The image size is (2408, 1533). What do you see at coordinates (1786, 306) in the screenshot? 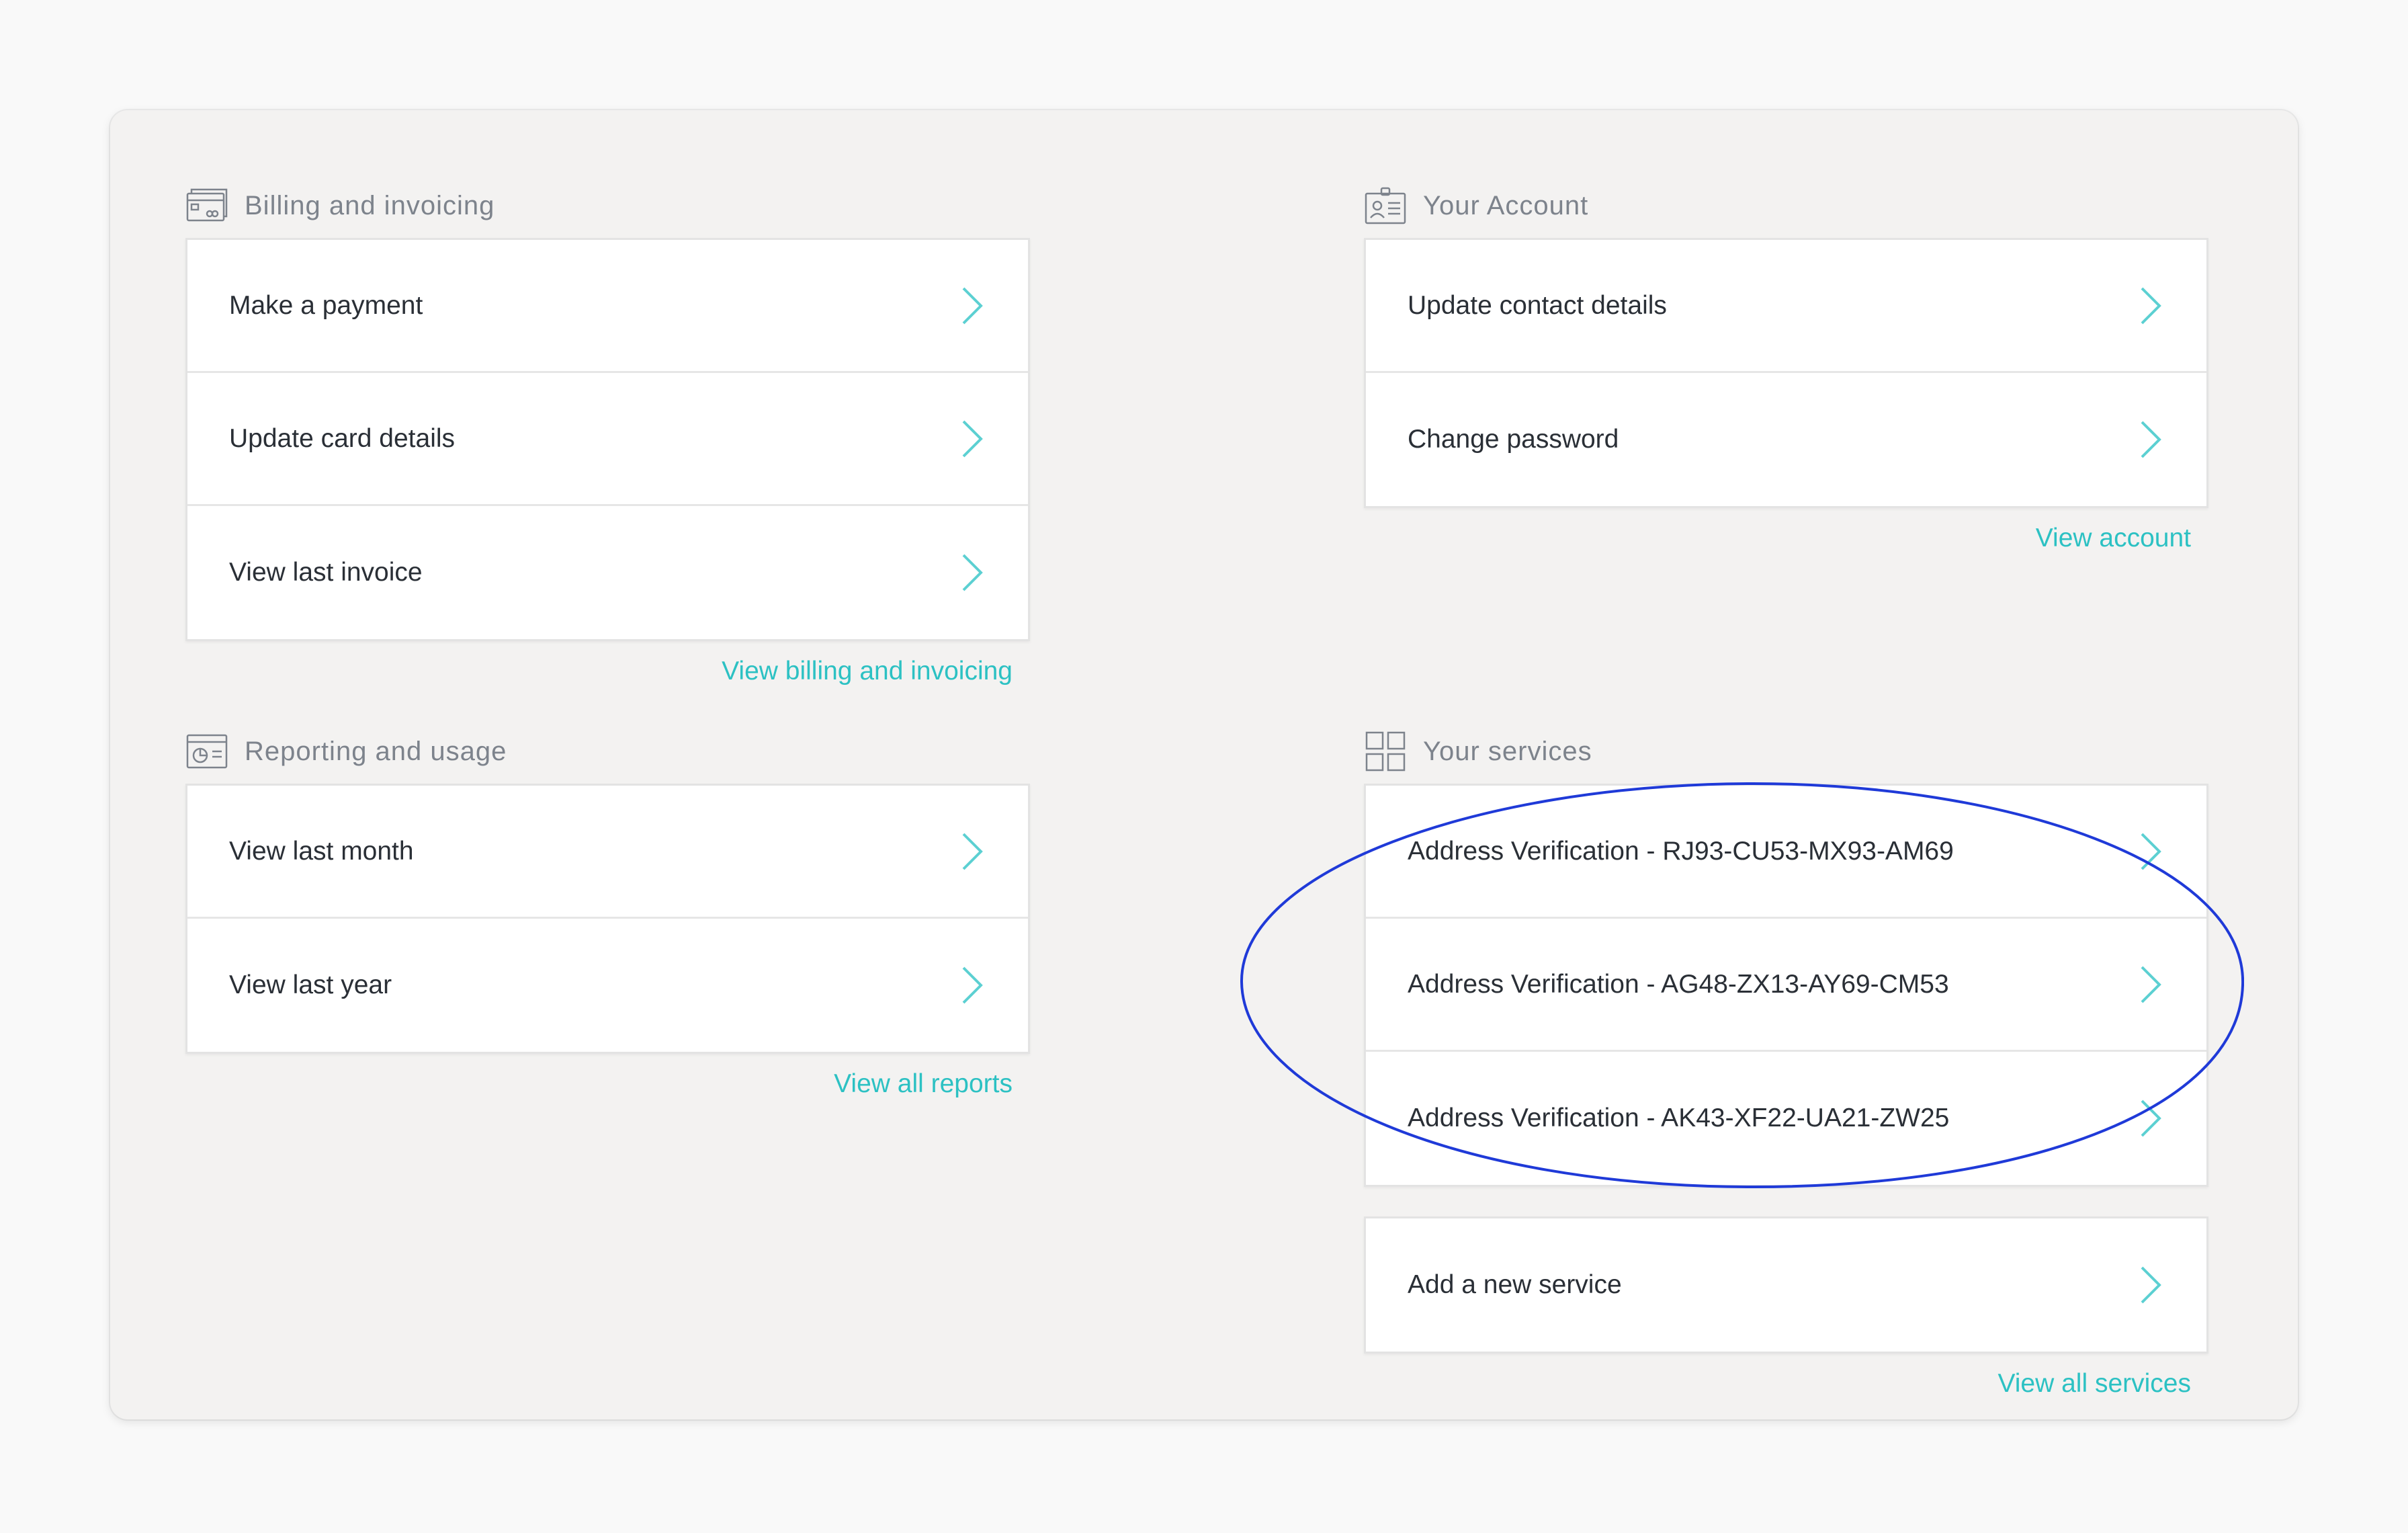
I see `update-contact-details-item: Update contact details` at bounding box center [1786, 306].